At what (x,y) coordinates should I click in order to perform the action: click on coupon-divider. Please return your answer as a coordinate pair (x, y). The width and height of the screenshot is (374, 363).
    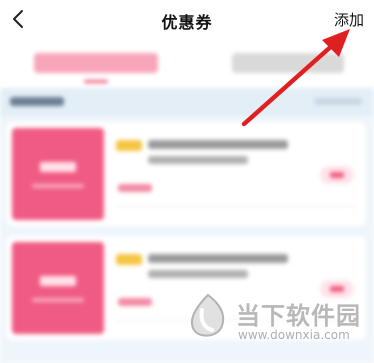
    Looking at the image, I should click on (236, 206).